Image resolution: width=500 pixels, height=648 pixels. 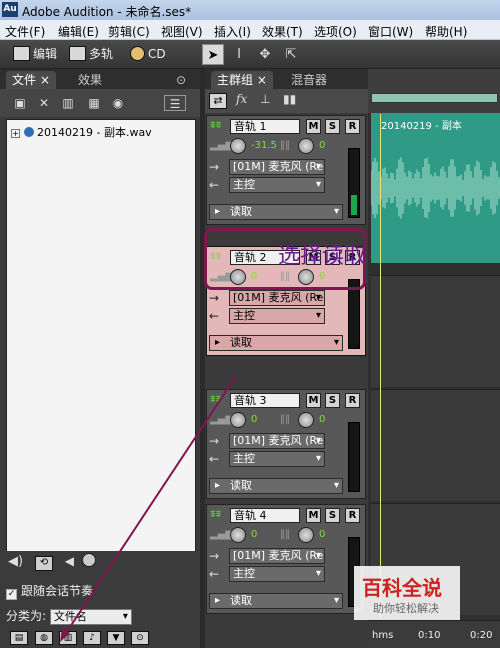 What do you see at coordinates (19, 638) in the screenshot?
I see `waveform-view-icon: ▤` at bounding box center [19, 638].